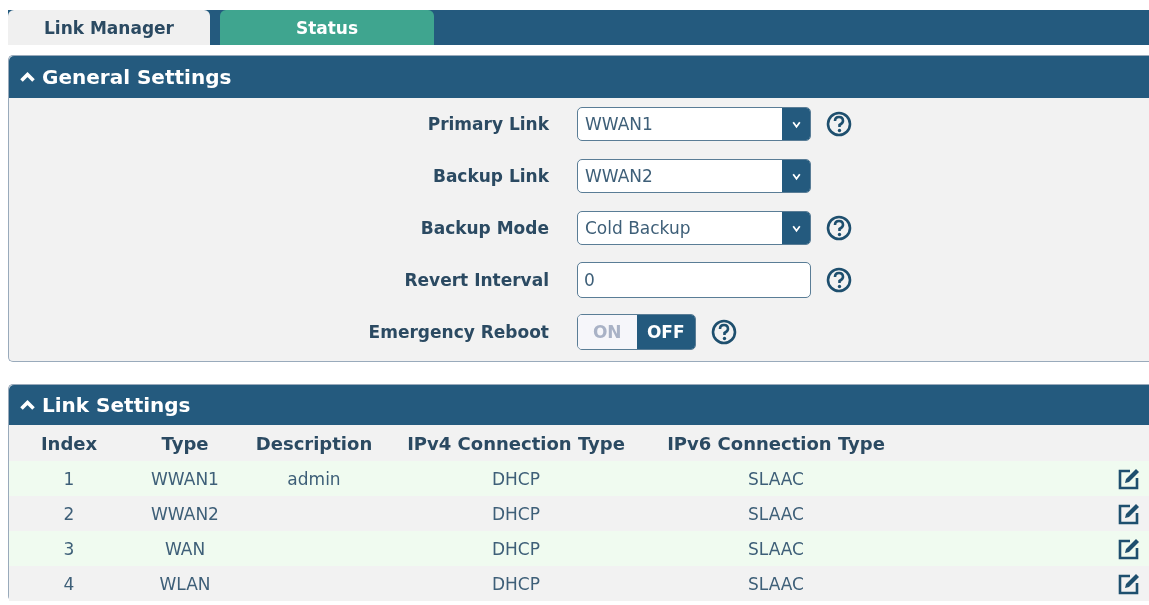 This screenshot has width=1149, height=605. I want to click on panel-title: General Settings, so click(137, 77).